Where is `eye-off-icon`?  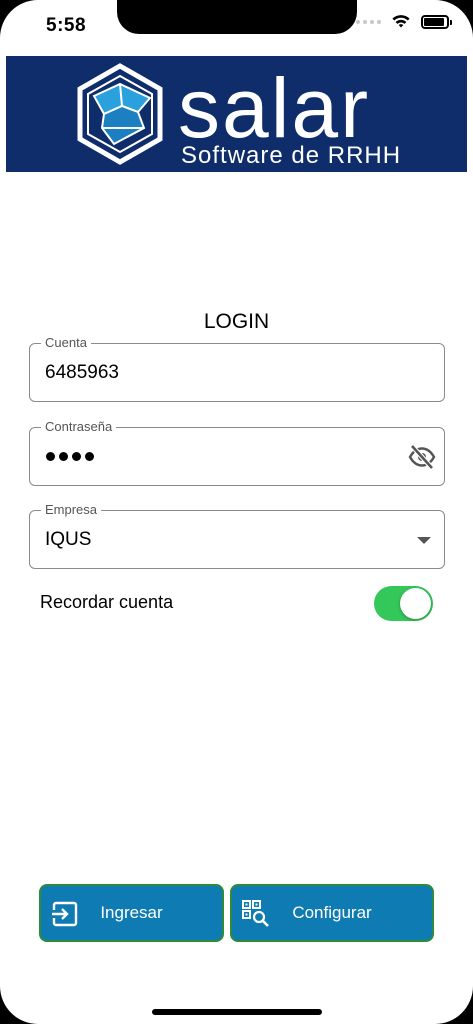
eye-off-icon is located at coordinates (422, 457).